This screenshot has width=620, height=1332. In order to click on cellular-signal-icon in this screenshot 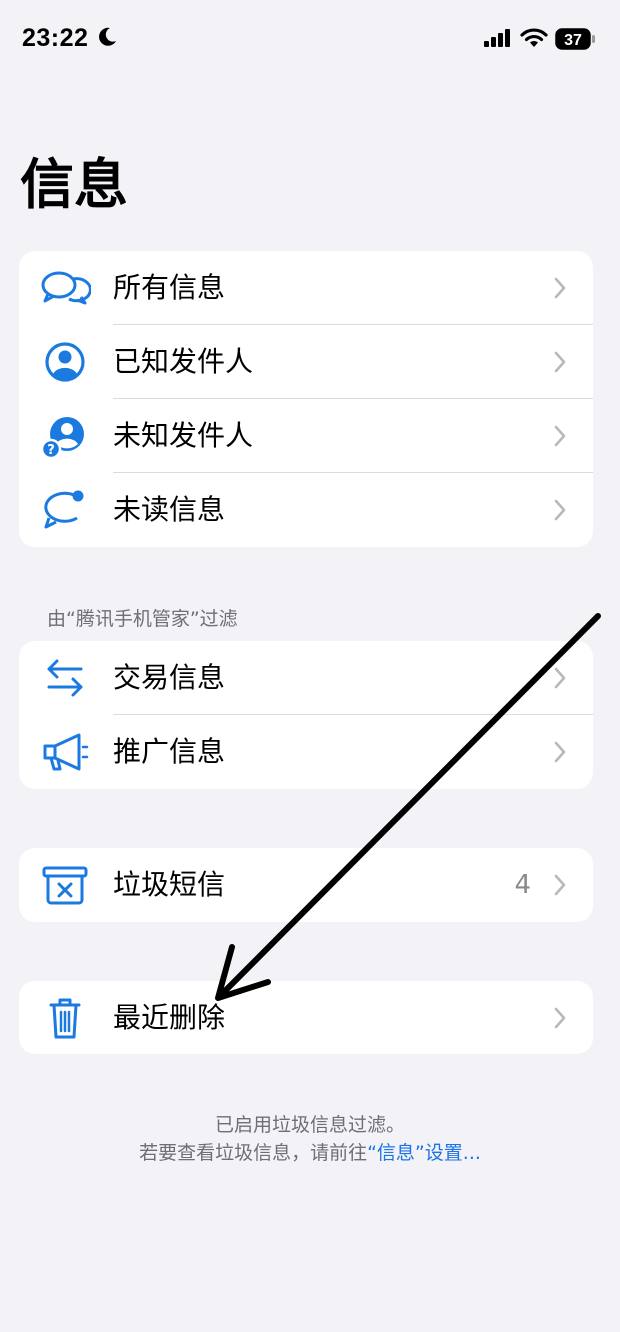, I will do `click(497, 38)`.